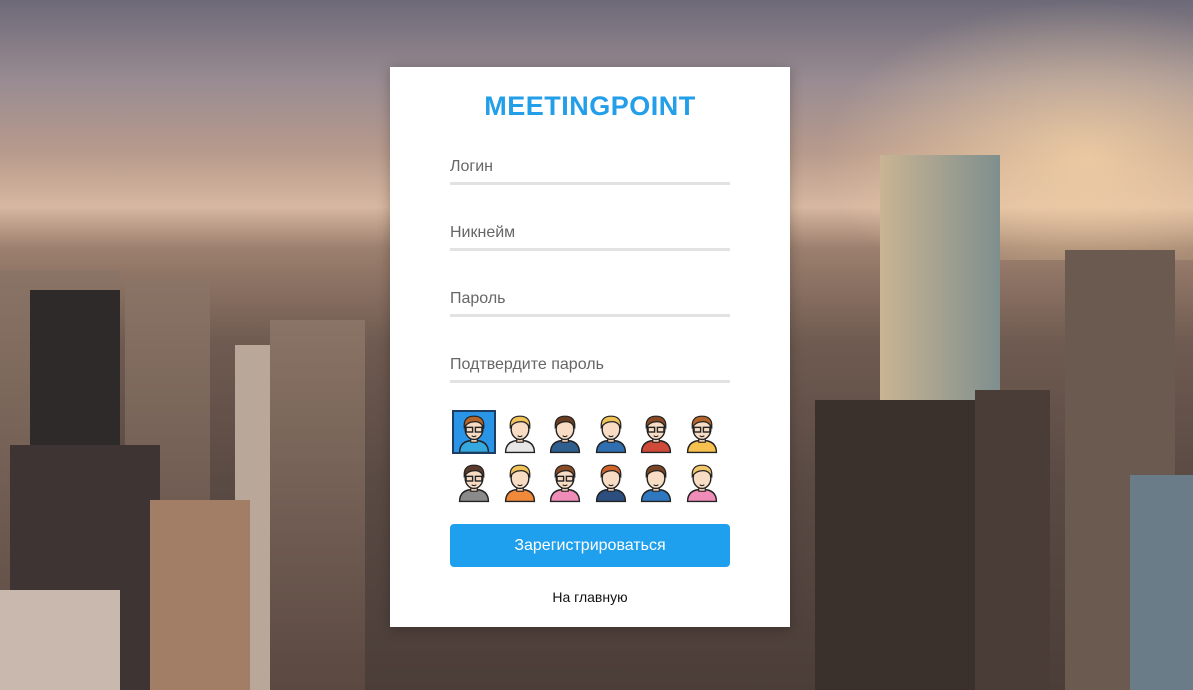 This screenshot has width=1193, height=690. What do you see at coordinates (590, 545) in the screenshot?
I see `register-button: Зарегистрироваться` at bounding box center [590, 545].